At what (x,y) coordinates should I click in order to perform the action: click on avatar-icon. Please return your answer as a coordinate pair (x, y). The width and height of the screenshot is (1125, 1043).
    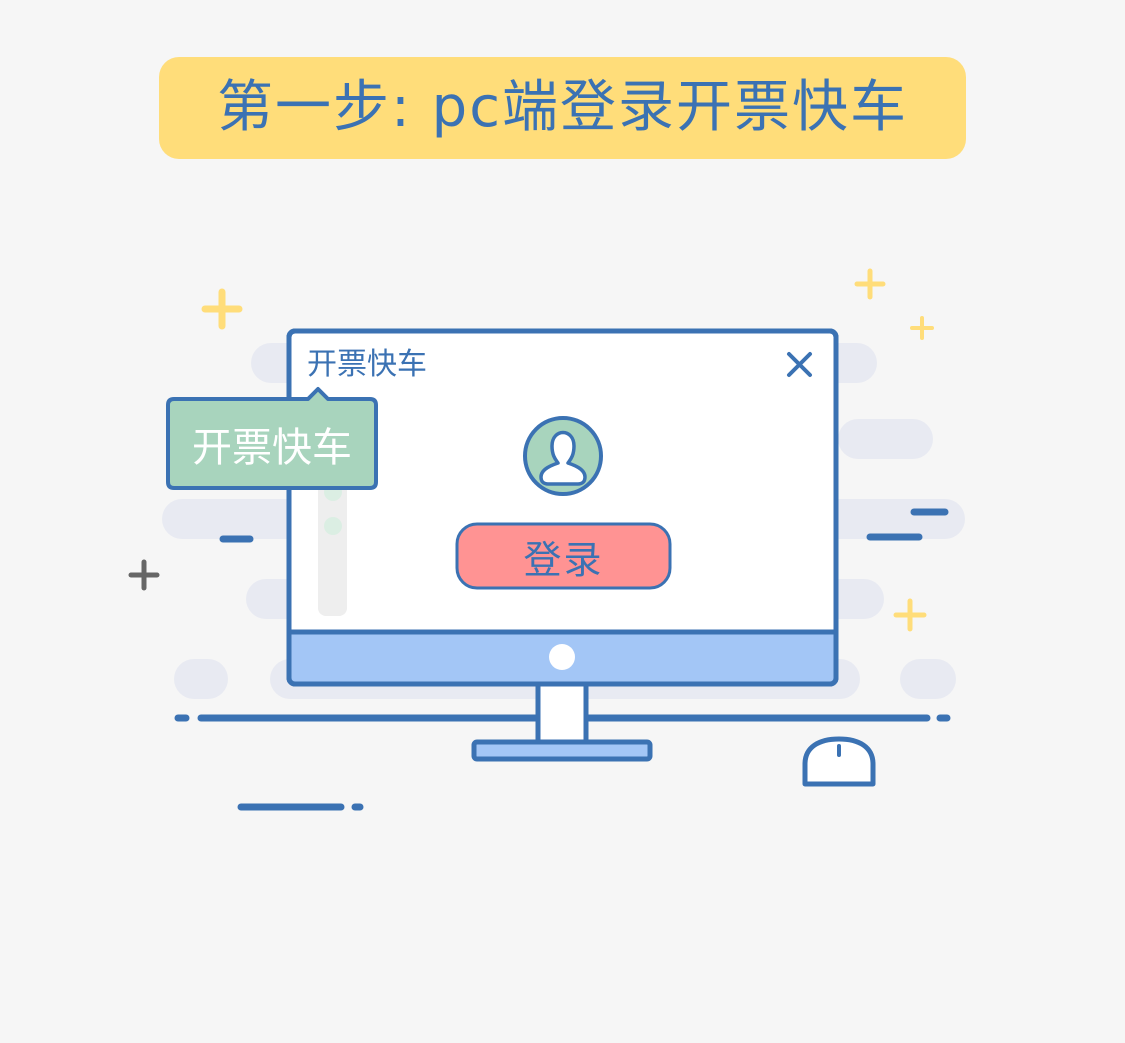
    Looking at the image, I should click on (563, 456).